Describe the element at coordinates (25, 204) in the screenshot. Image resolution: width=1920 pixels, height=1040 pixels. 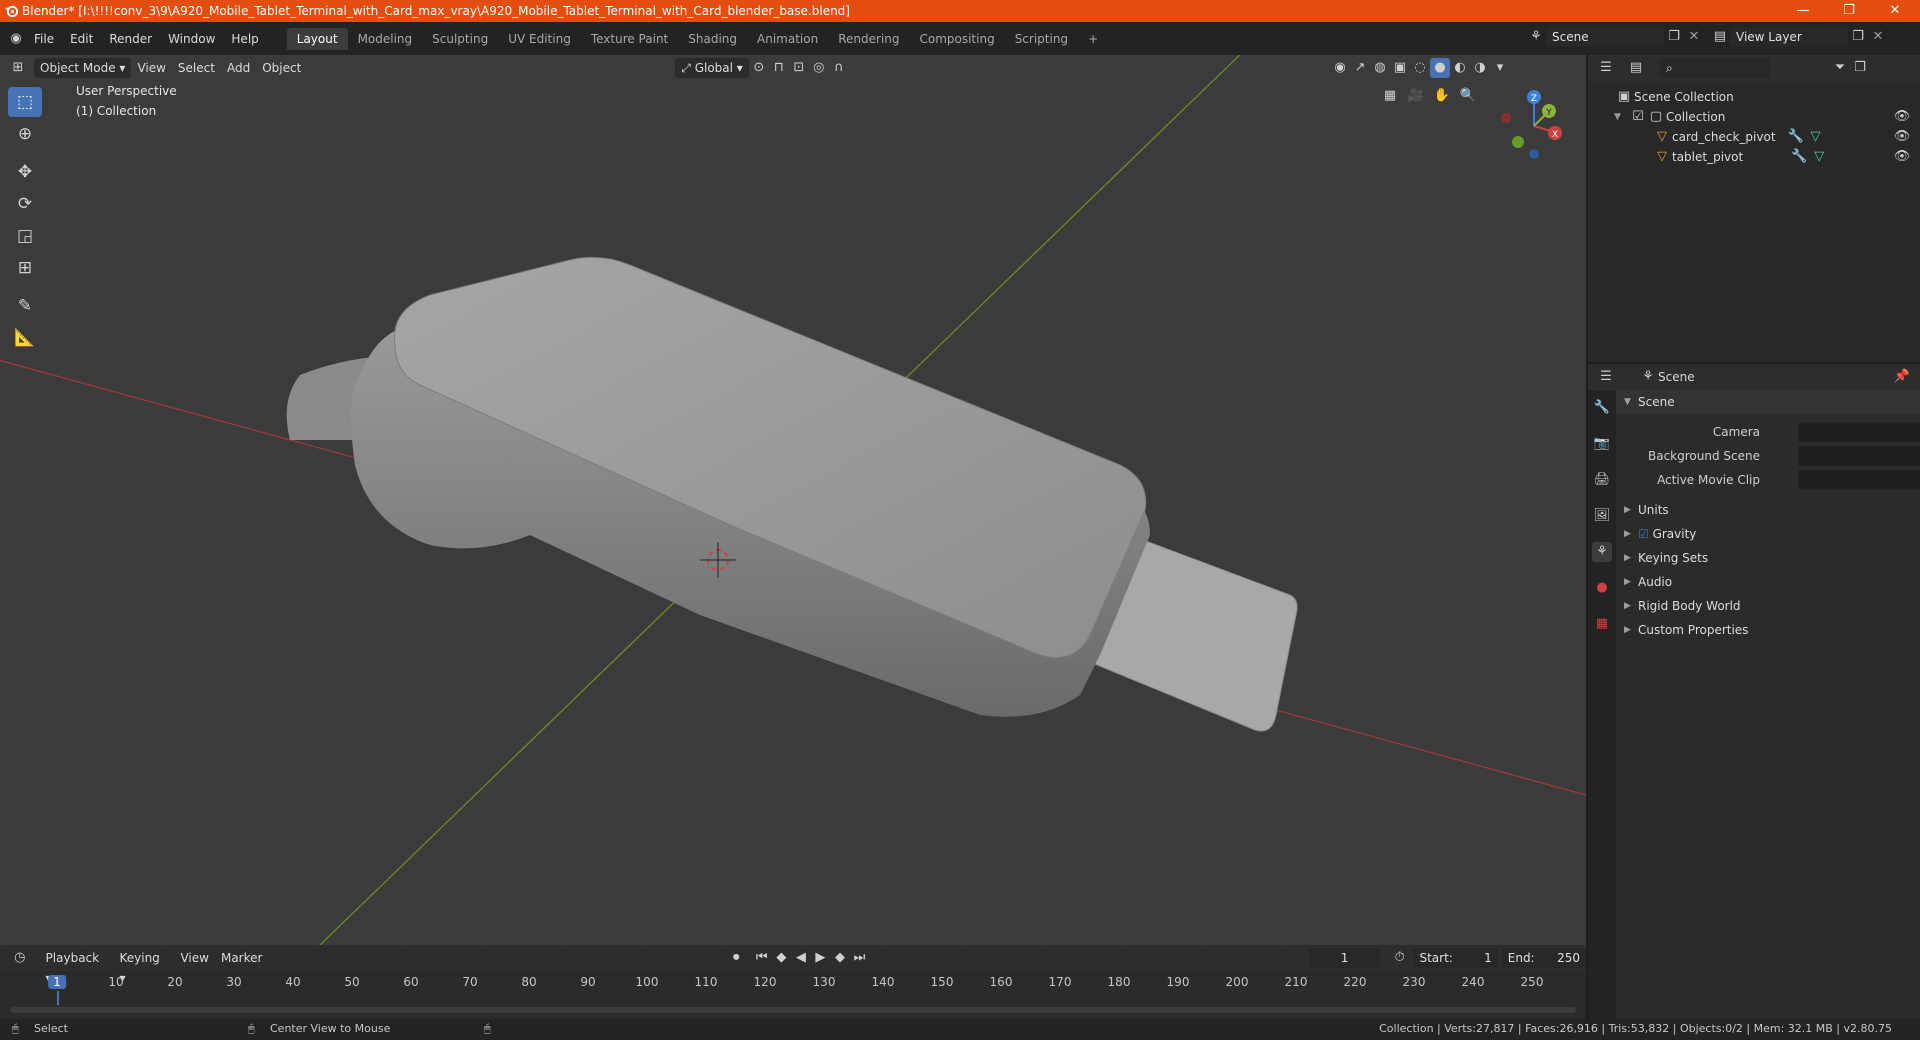
I see `rotate-tool-icon: ⟳` at that location.